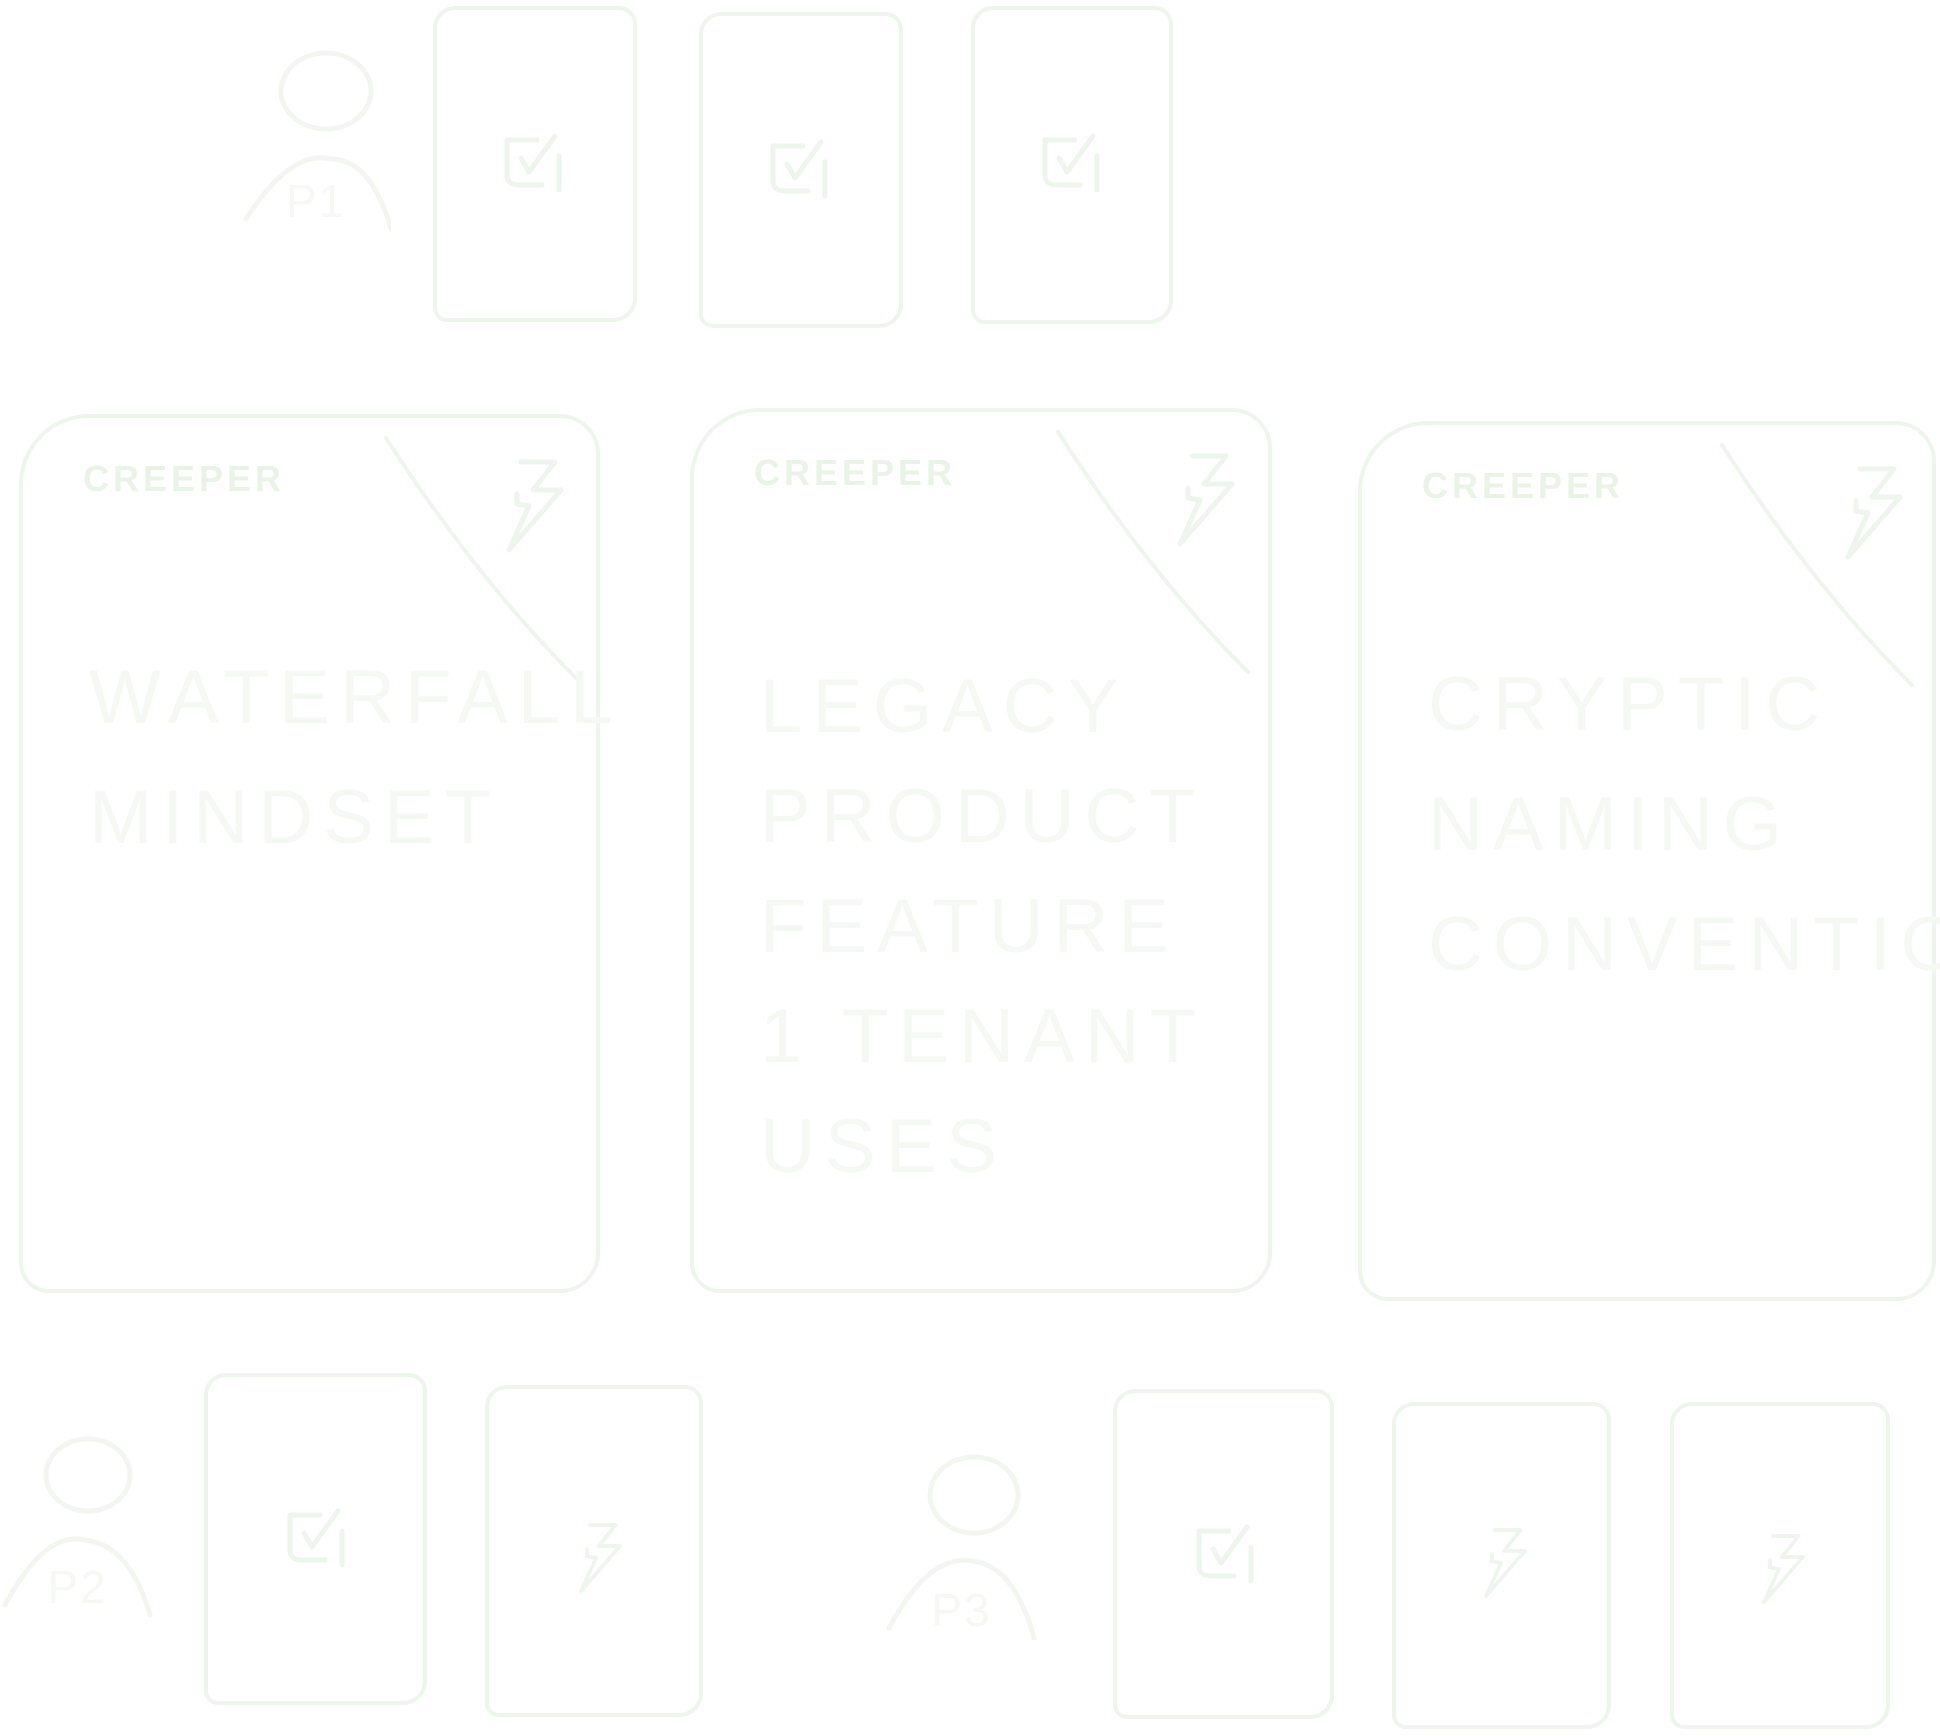  I want to click on persona-label: P2, so click(77, 1587).